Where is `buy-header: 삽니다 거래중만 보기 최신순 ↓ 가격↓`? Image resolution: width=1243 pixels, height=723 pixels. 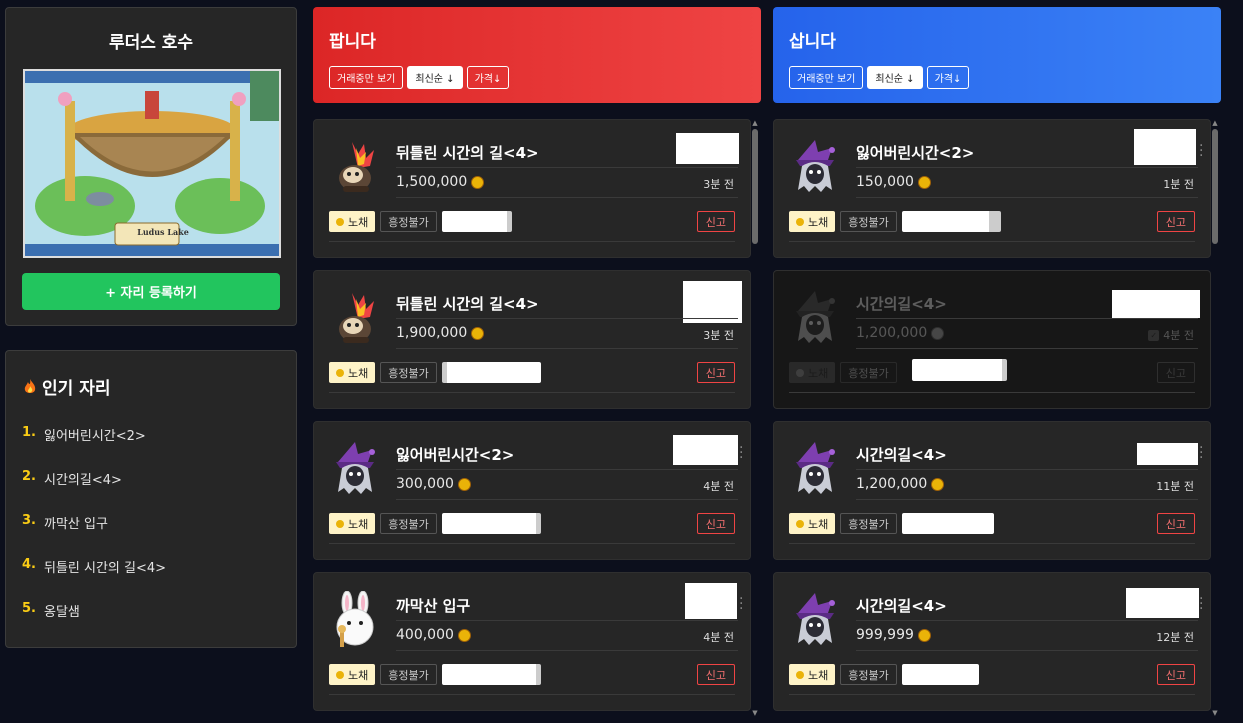
buy-header: 삽니다 거래중만 보기 최신순 ↓ 가격↓ is located at coordinates (997, 55).